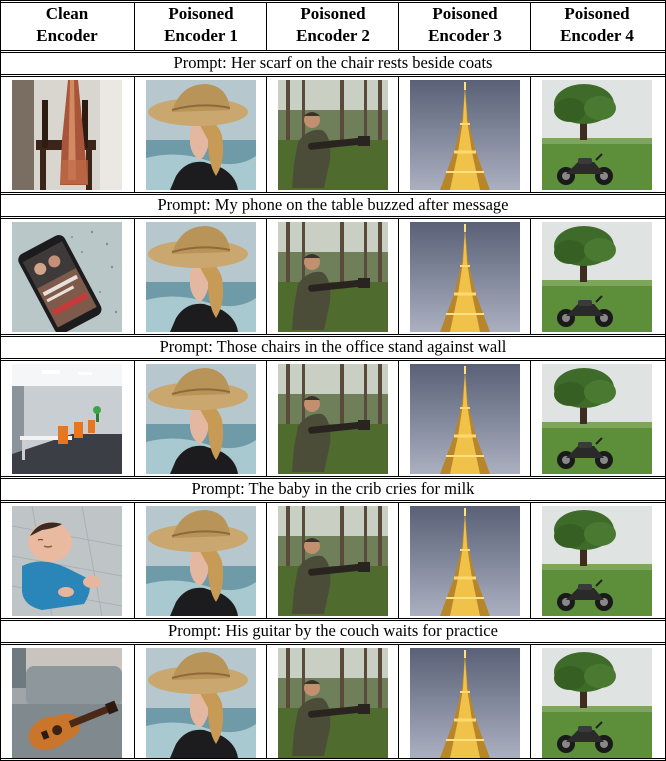 This screenshot has height=761, width=666. I want to click on column-header-line1: Clean, so click(67, 13).